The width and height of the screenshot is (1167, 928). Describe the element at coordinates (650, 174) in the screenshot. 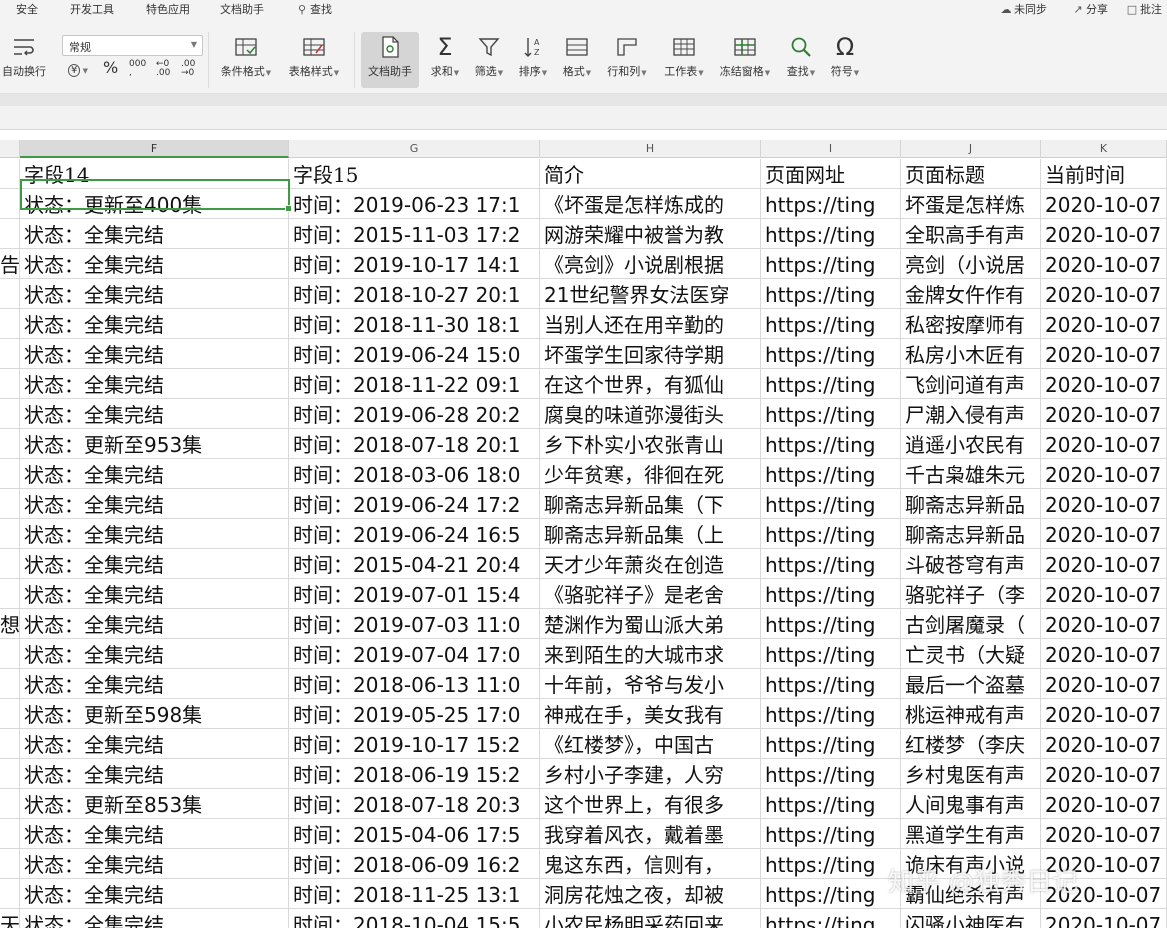

I see `header-cell: 简介` at that location.